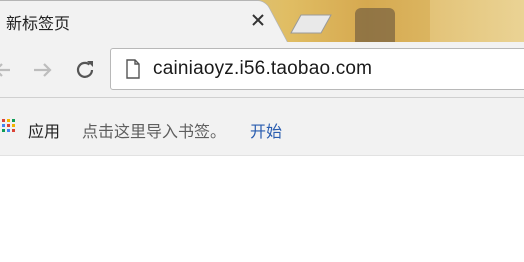  What do you see at coordinates (311, 24) in the screenshot?
I see `new-tab-button` at bounding box center [311, 24].